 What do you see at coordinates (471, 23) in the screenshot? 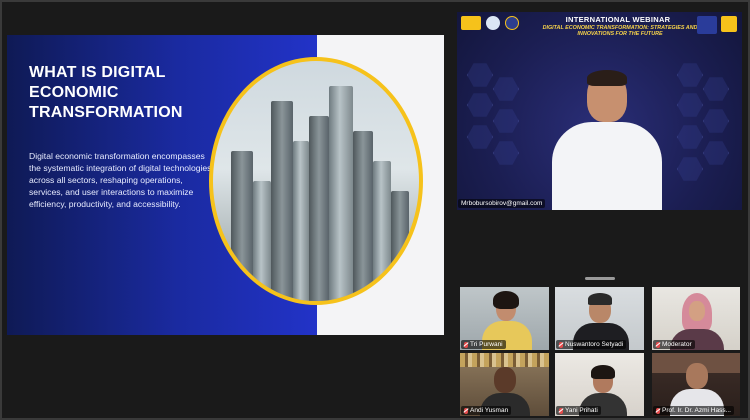
I see `logo-icon` at bounding box center [471, 23].